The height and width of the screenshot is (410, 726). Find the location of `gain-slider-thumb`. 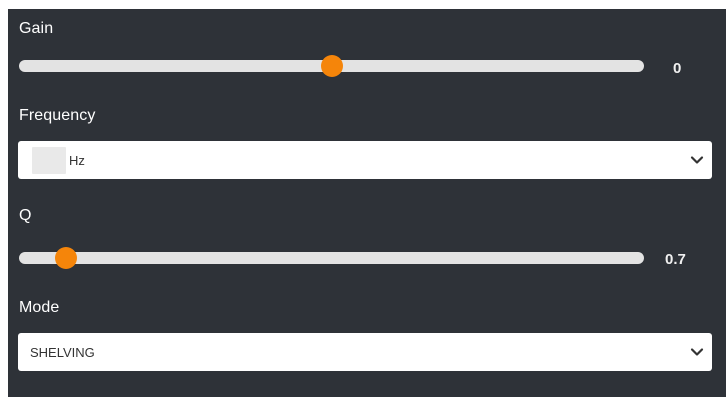

gain-slider-thumb is located at coordinates (331, 66).